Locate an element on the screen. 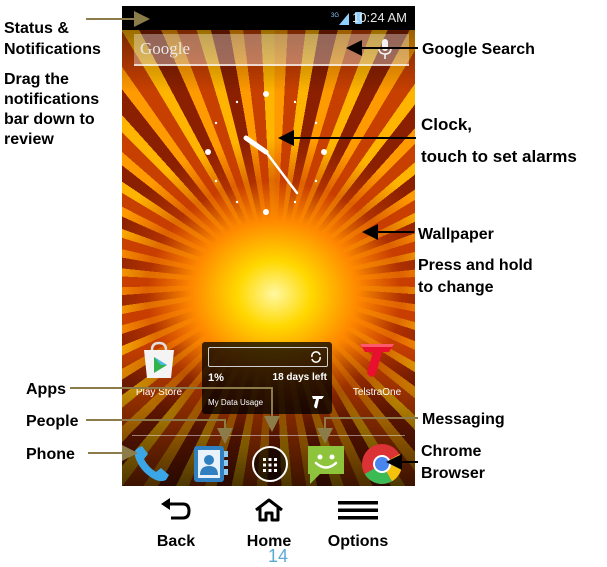 This screenshot has width=607, height=567. arrow-apps is located at coordinates (175, 409).